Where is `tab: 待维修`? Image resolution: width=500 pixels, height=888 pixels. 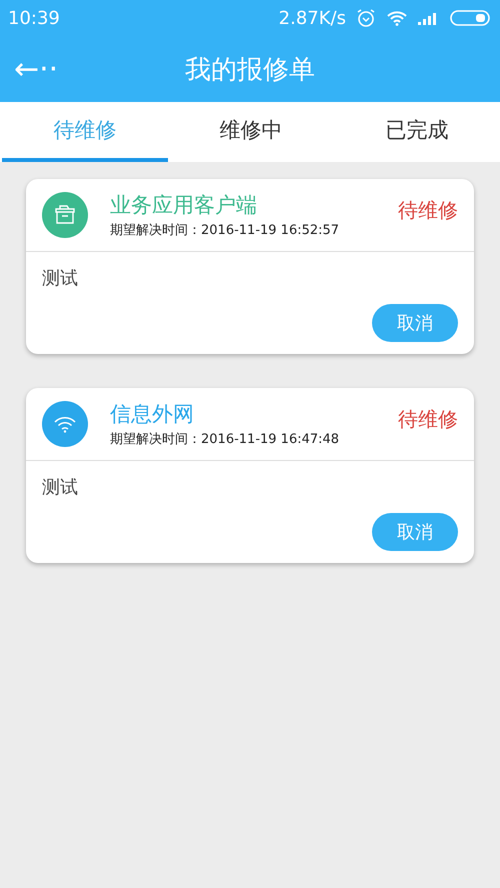 tab: 待维修 is located at coordinates (85, 132).